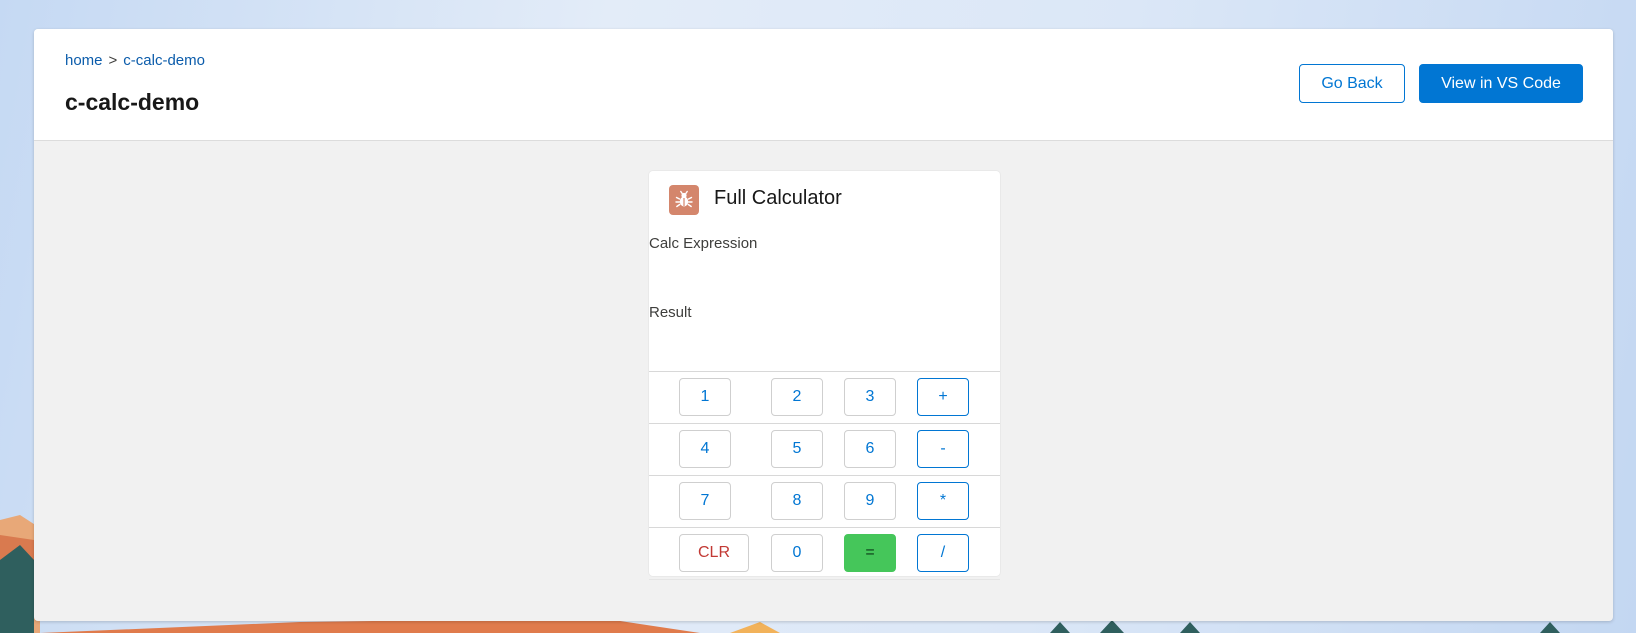  I want to click on keypad: 1 2 3 + 4 5 6 - 7 8 9 * CLR 0 = /, so click(824, 475).